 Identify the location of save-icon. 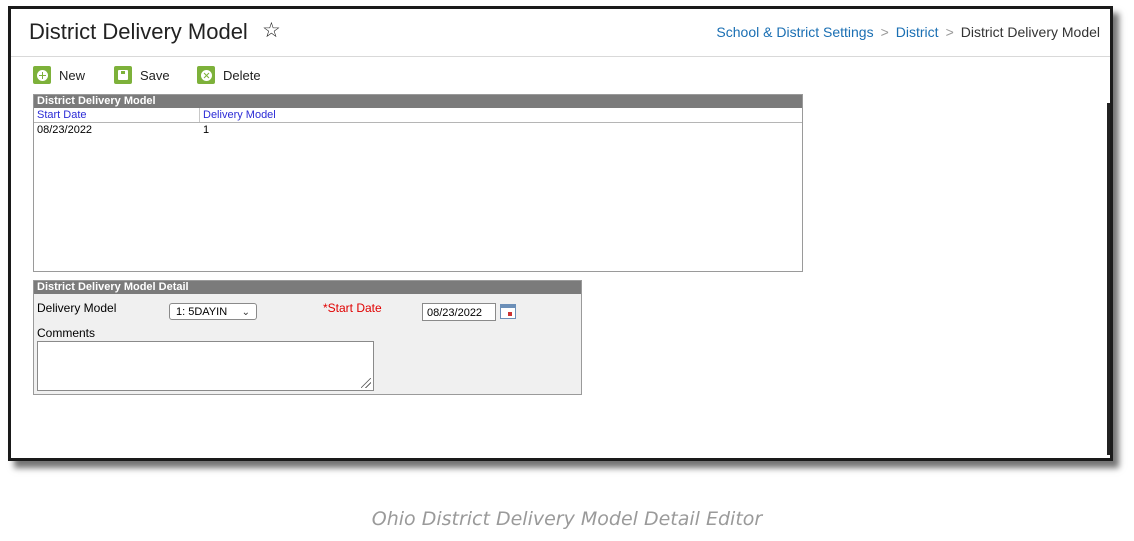
(123, 75).